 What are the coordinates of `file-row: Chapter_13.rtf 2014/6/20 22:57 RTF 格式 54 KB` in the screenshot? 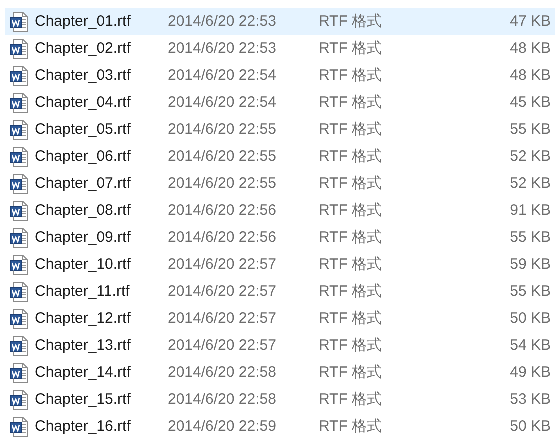 It's located at (280, 345).